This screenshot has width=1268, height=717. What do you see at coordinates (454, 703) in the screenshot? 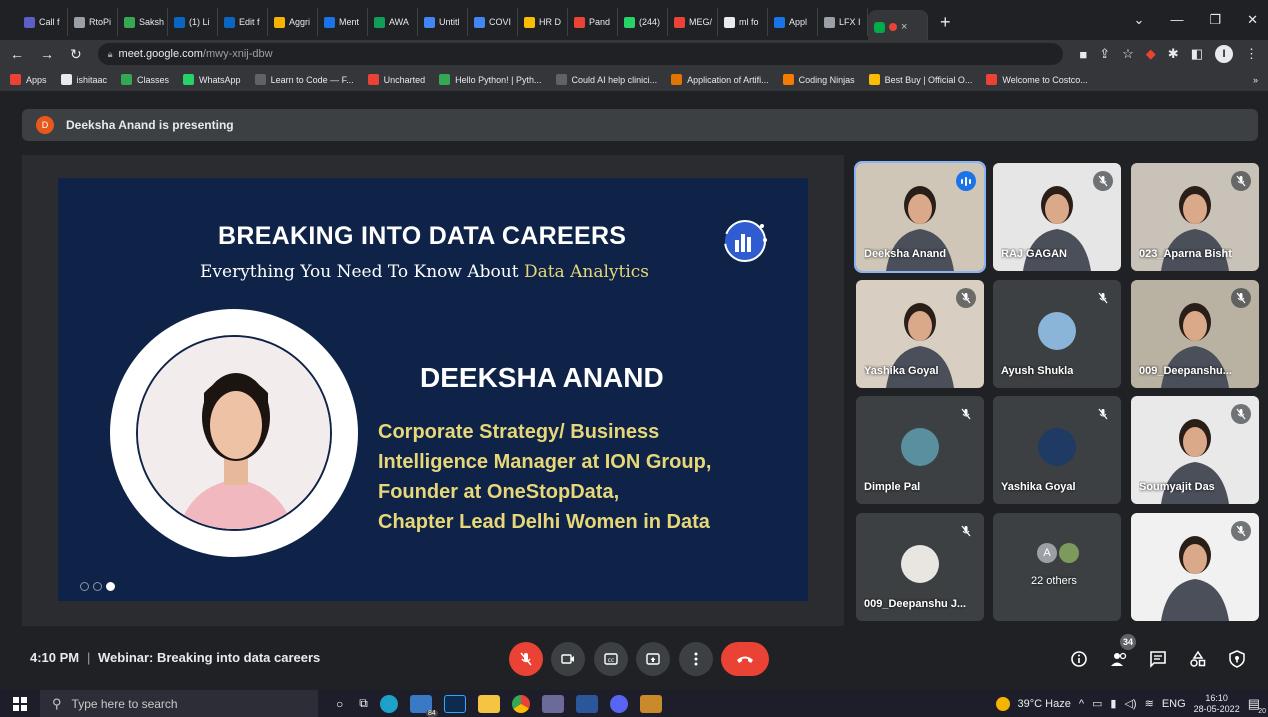
I see `photoshop-icon` at bounding box center [454, 703].